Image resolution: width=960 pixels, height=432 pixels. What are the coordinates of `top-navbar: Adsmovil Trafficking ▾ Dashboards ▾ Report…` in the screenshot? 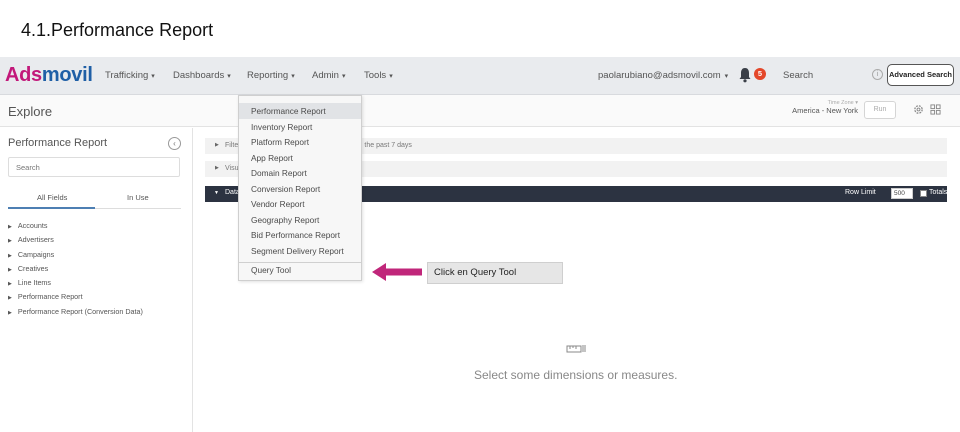 It's located at (480, 76).